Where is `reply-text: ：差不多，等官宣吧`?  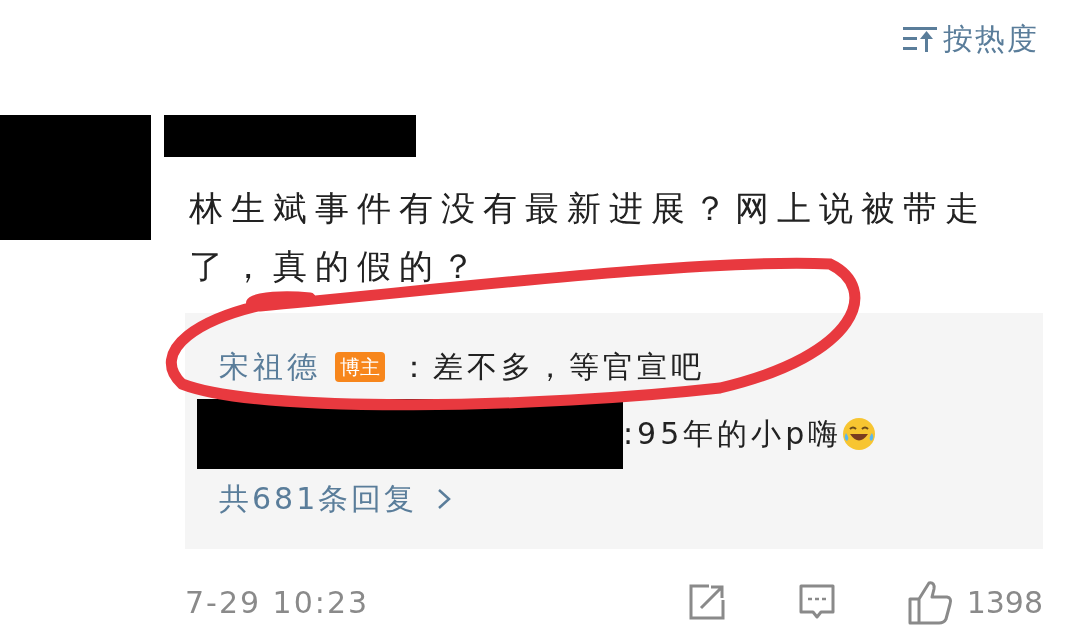
reply-text: ：差不多，等官宣吧 is located at coordinates (552, 367).